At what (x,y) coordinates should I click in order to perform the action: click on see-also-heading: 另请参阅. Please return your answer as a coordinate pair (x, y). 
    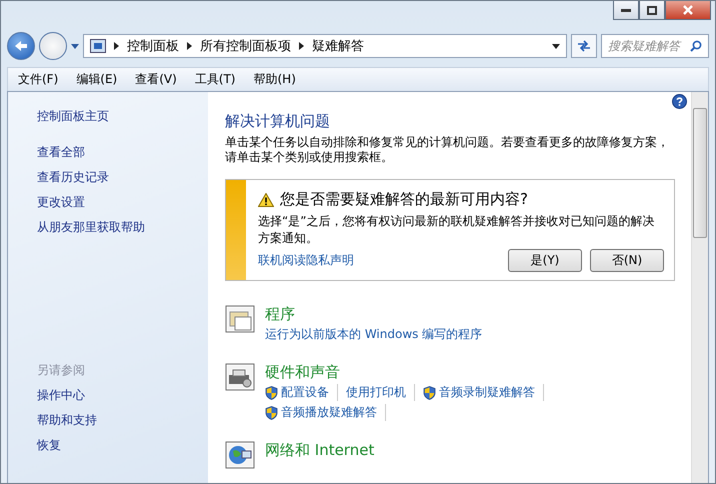
    Looking at the image, I should click on (61, 370).